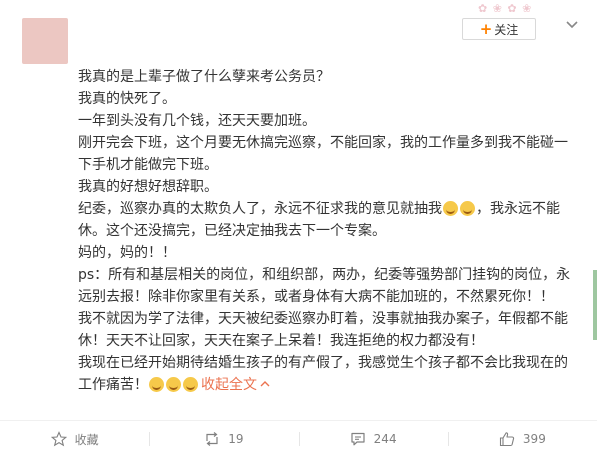  What do you see at coordinates (328, 253) in the screenshot?
I see `post-paragraph: 妈的，妈的！！` at bounding box center [328, 253].